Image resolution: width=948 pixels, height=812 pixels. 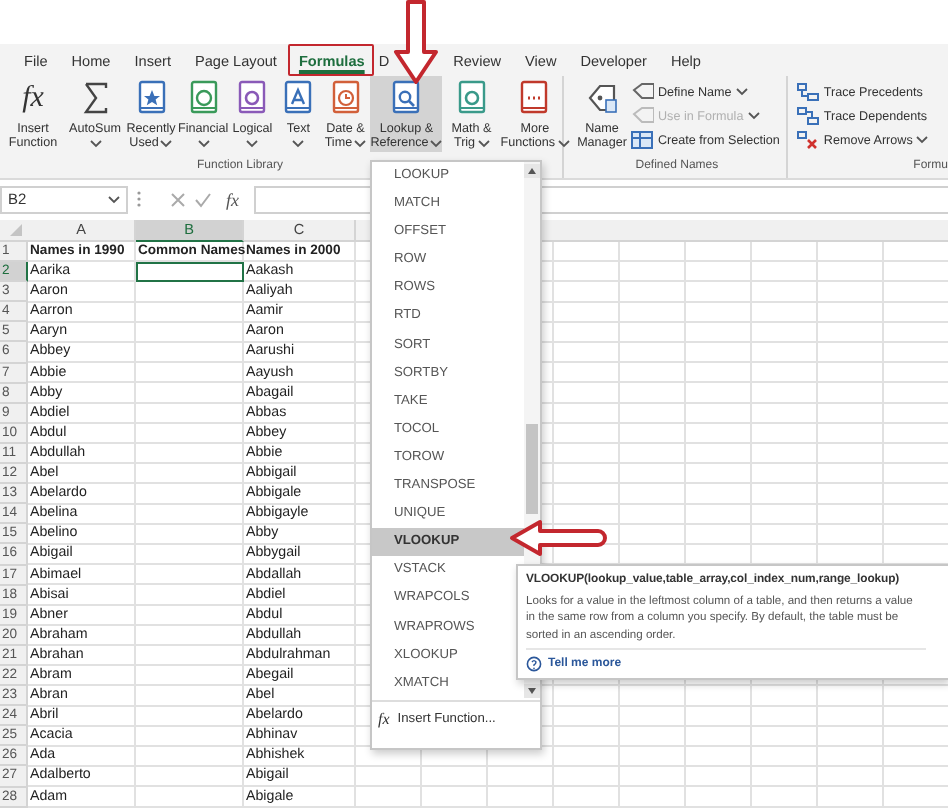 I want to click on insert-function-button: fx, so click(x=232, y=199).